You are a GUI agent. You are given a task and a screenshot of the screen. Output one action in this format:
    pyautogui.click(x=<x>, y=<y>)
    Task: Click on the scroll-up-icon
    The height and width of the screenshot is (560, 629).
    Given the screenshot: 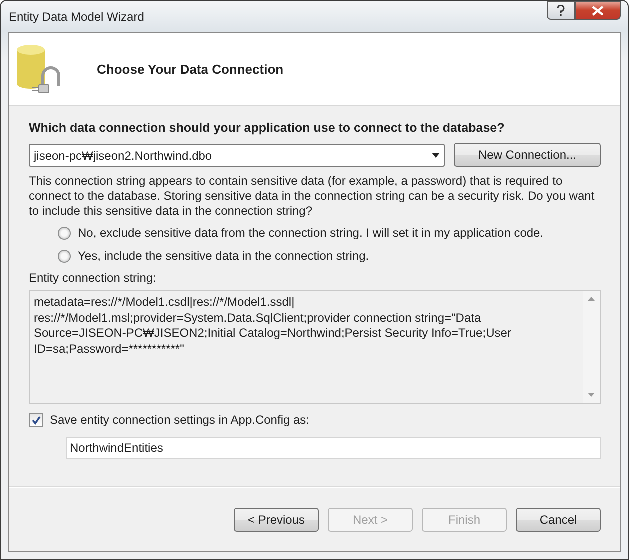 What is the action you would take?
    pyautogui.click(x=591, y=299)
    